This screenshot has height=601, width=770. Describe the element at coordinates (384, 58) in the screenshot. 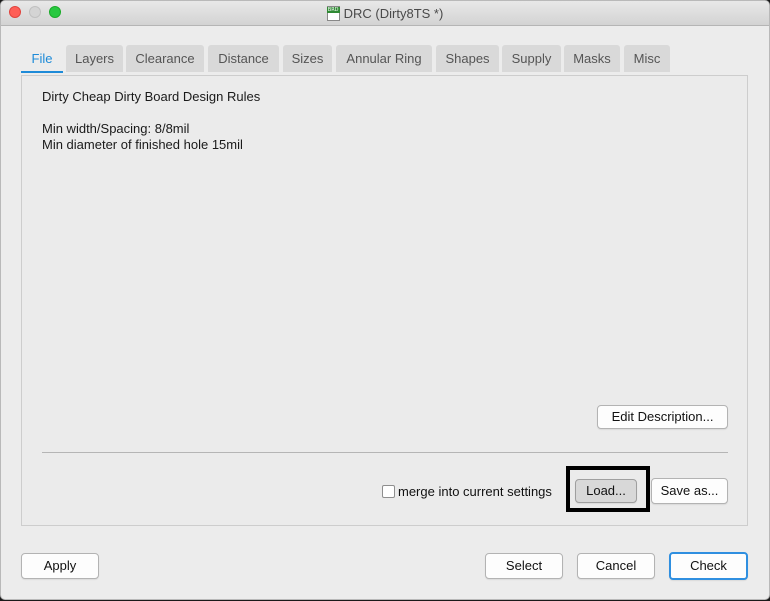

I see `tab-annular-ring: Annular Ring` at that location.